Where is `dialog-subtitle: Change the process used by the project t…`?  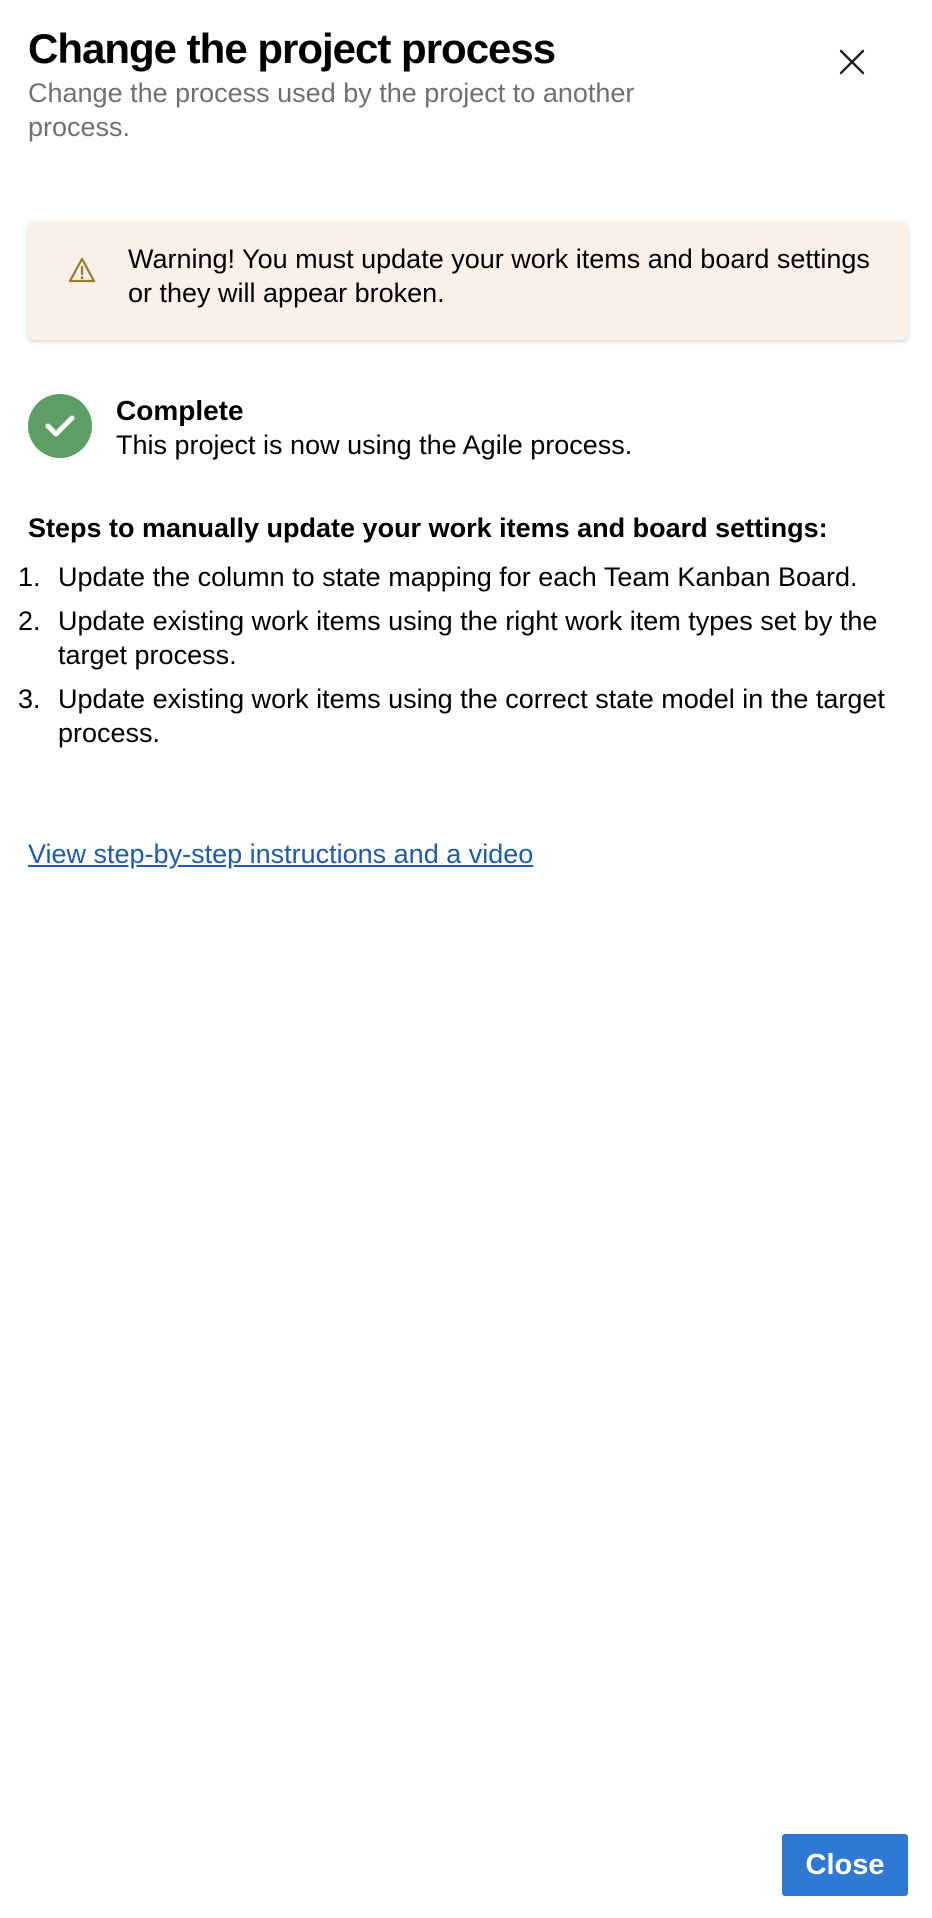 dialog-subtitle: Change the process used by the project t… is located at coordinates (331, 110).